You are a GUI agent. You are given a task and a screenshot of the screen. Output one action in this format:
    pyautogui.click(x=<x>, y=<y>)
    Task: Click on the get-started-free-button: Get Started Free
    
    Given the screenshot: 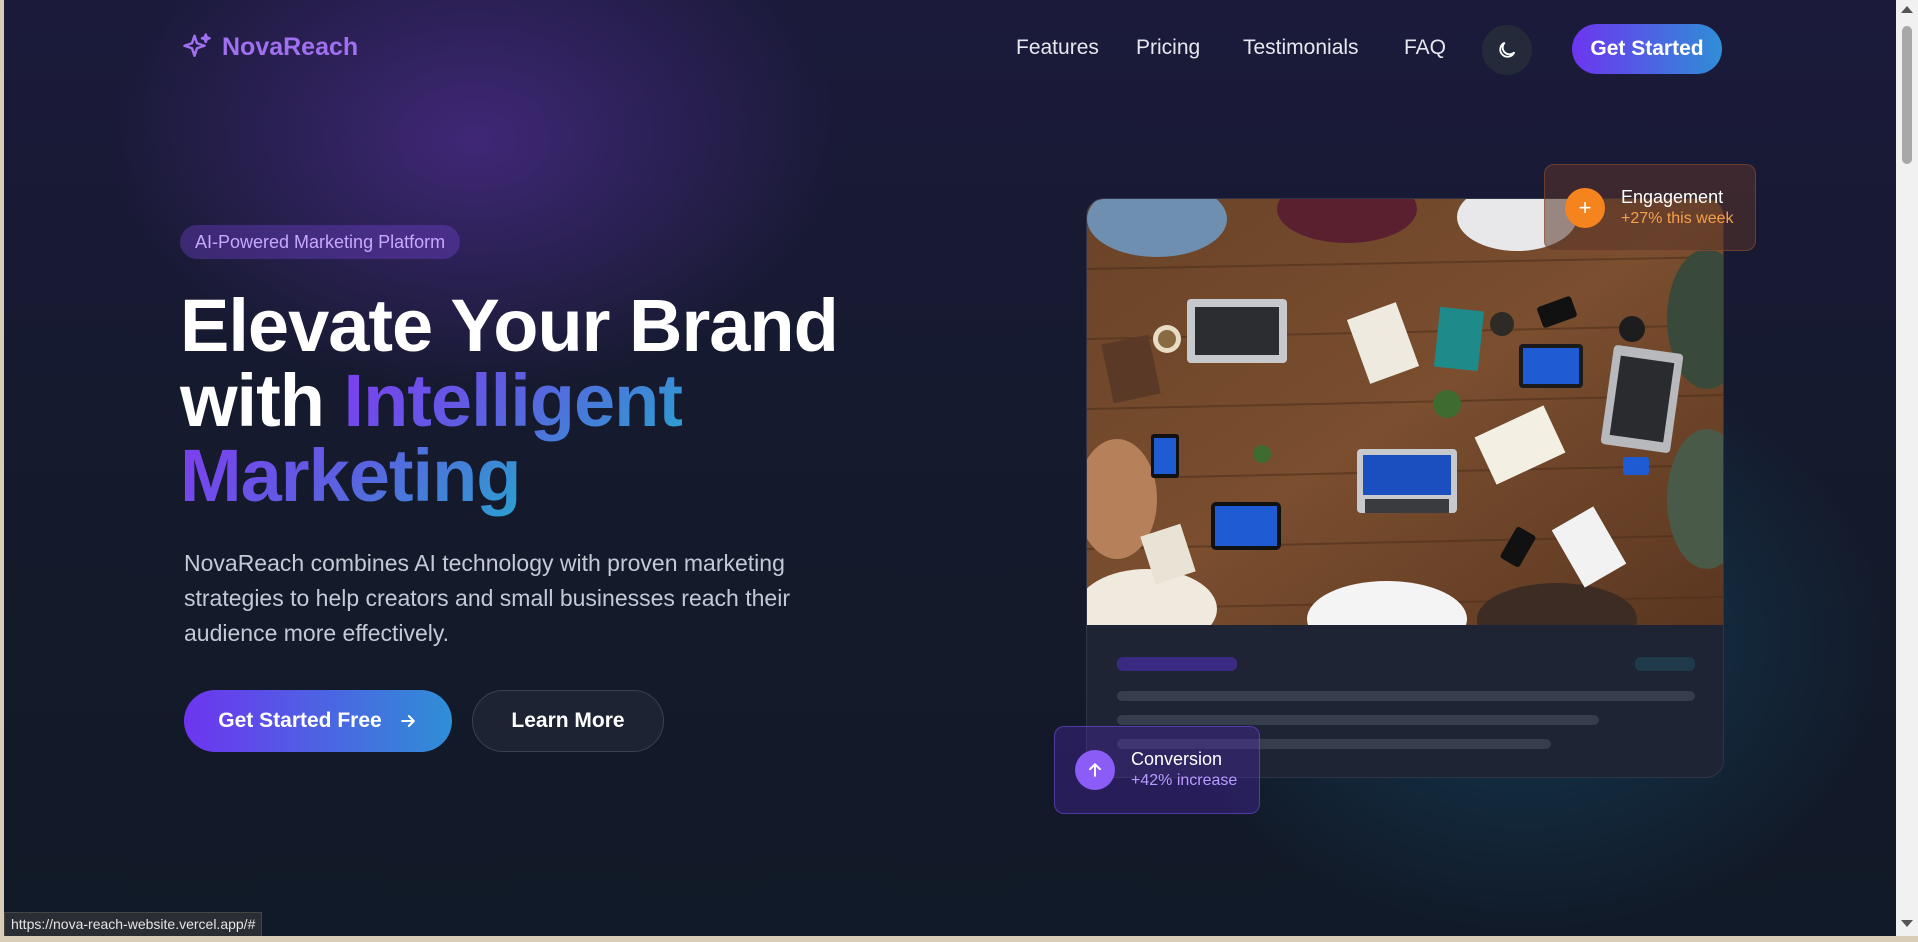 What is the action you would take?
    pyautogui.click(x=318, y=721)
    